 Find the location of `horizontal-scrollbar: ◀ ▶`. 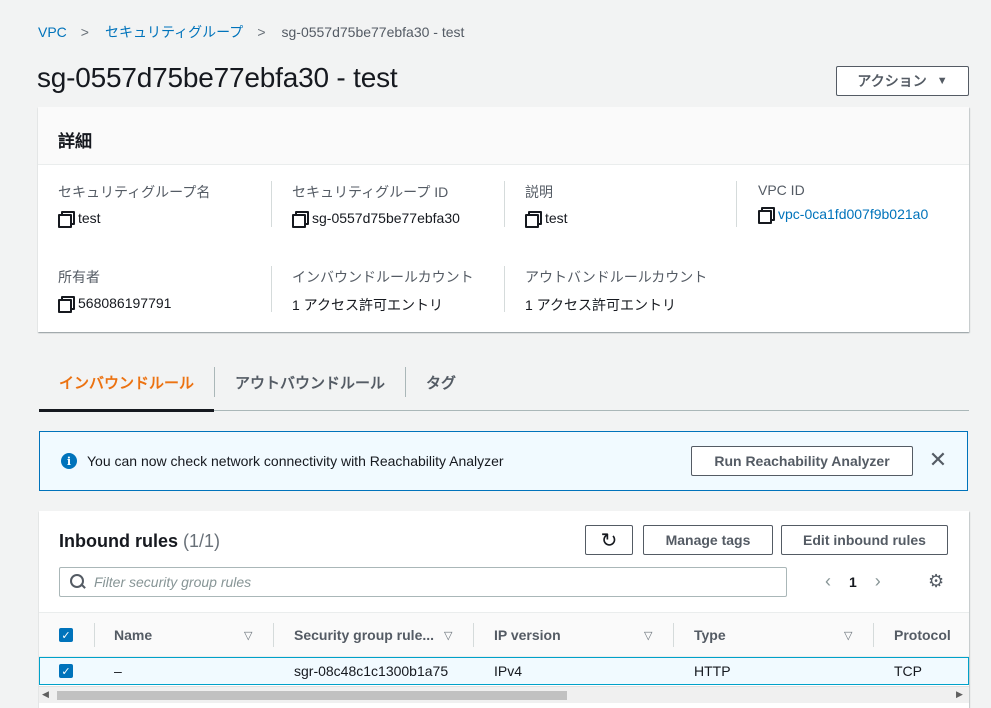

horizontal-scrollbar: ◀ ▶ is located at coordinates (504, 694).